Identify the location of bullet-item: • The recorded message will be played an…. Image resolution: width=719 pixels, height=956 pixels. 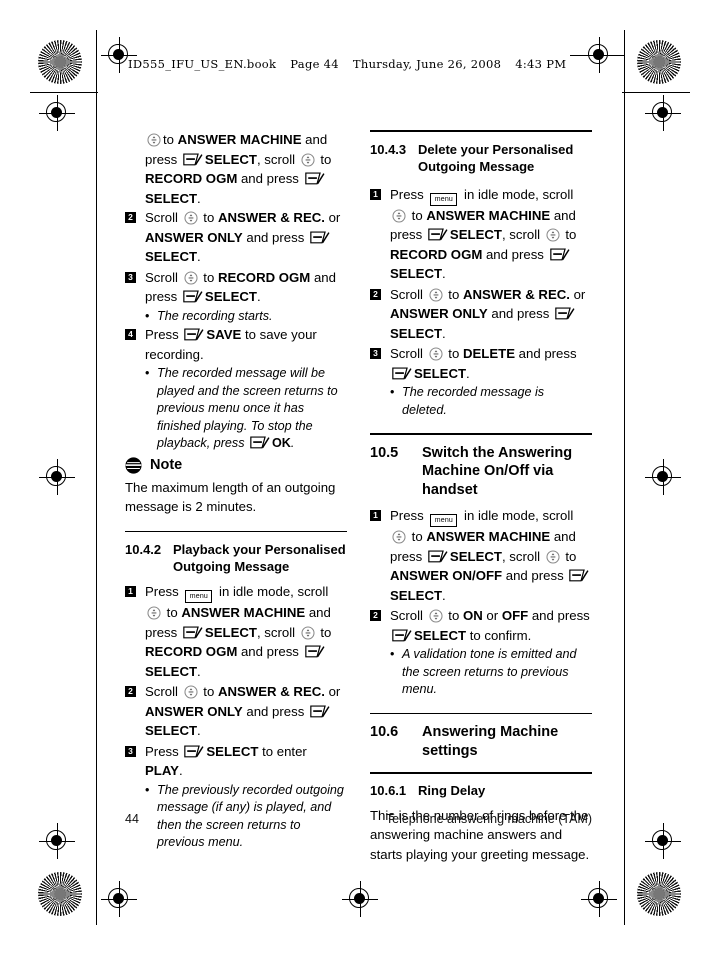
(246, 409).